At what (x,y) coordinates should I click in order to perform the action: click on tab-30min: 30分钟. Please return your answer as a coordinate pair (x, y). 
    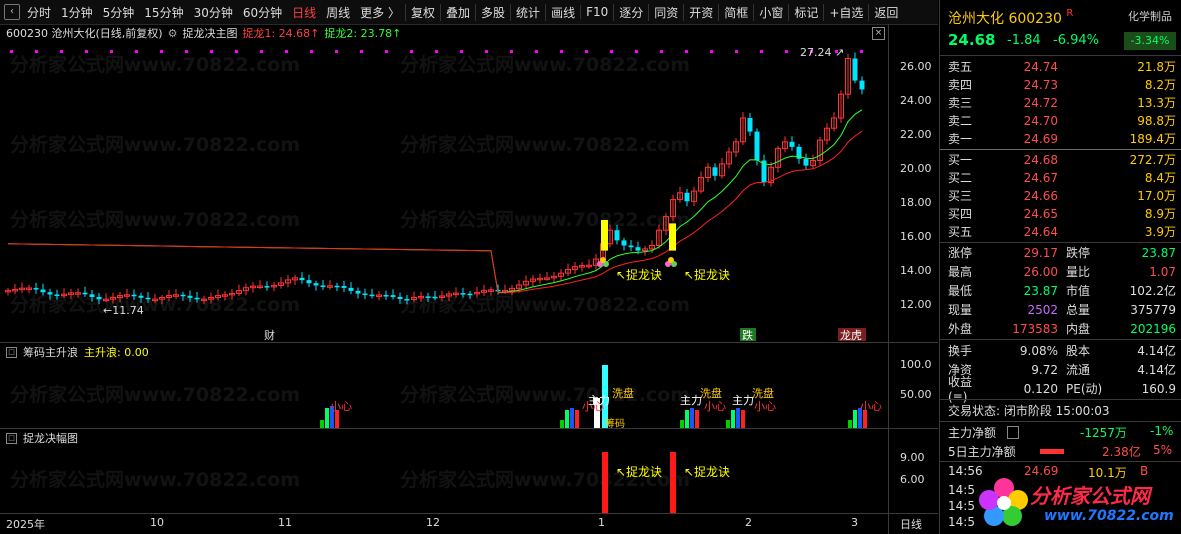
    Looking at the image, I should click on (213, 12).